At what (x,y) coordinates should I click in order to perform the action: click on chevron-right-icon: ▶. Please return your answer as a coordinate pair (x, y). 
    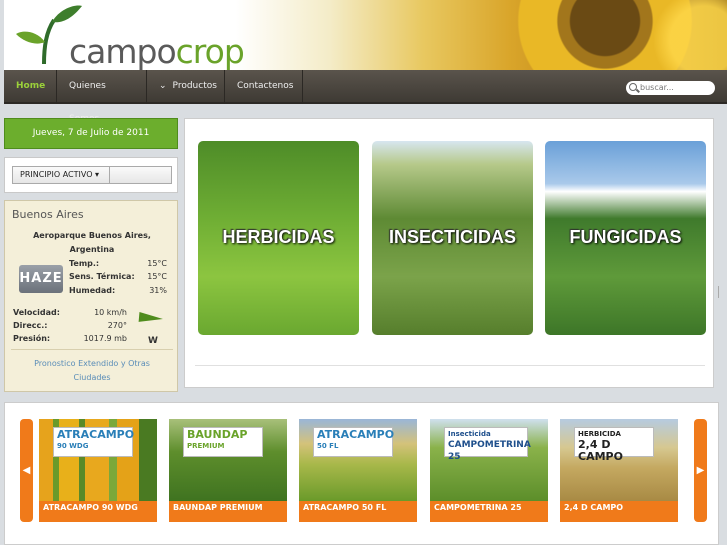
    Looking at the image, I should click on (700, 470).